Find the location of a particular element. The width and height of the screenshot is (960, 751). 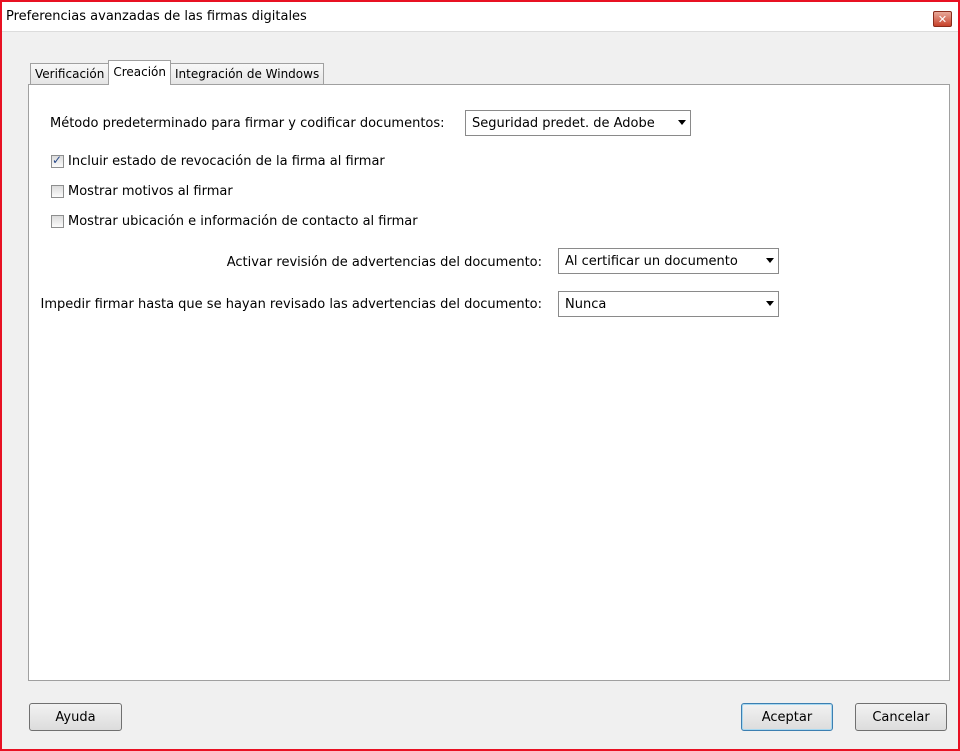

ok-button: Aceptar is located at coordinates (787, 717).